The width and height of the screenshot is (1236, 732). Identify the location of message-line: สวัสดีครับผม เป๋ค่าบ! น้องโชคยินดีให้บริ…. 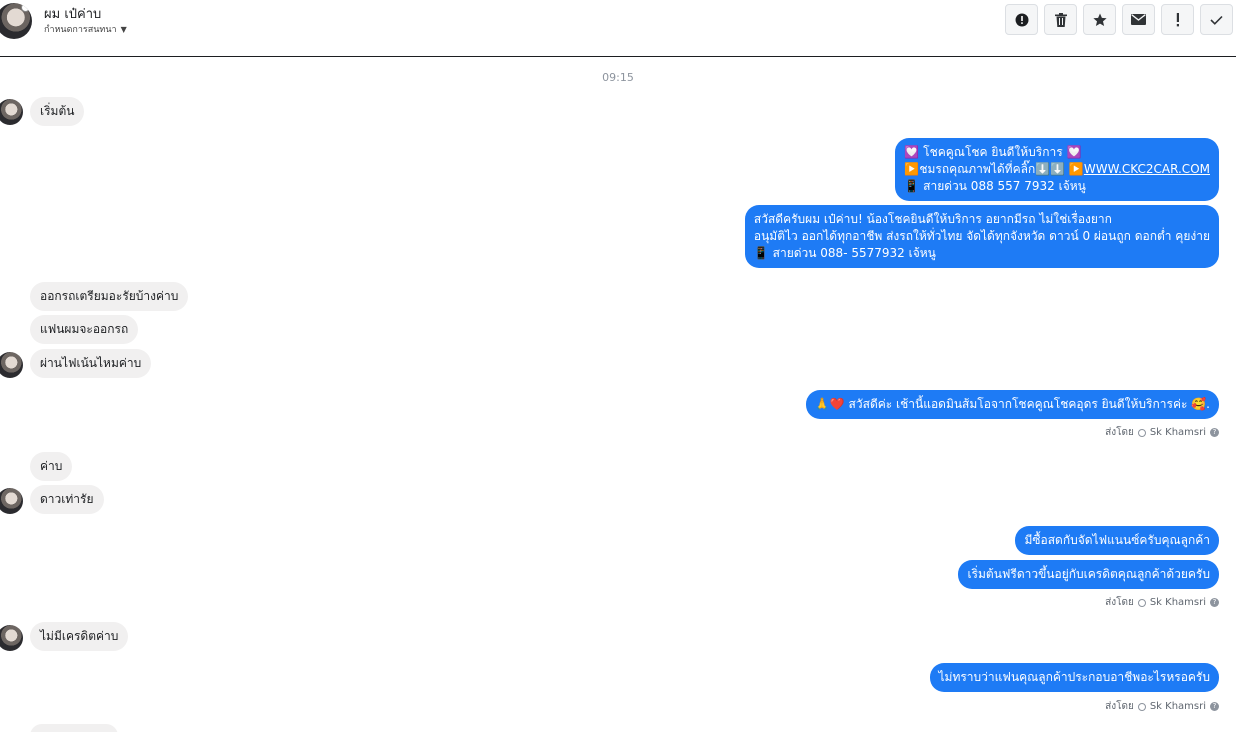
(932, 219).